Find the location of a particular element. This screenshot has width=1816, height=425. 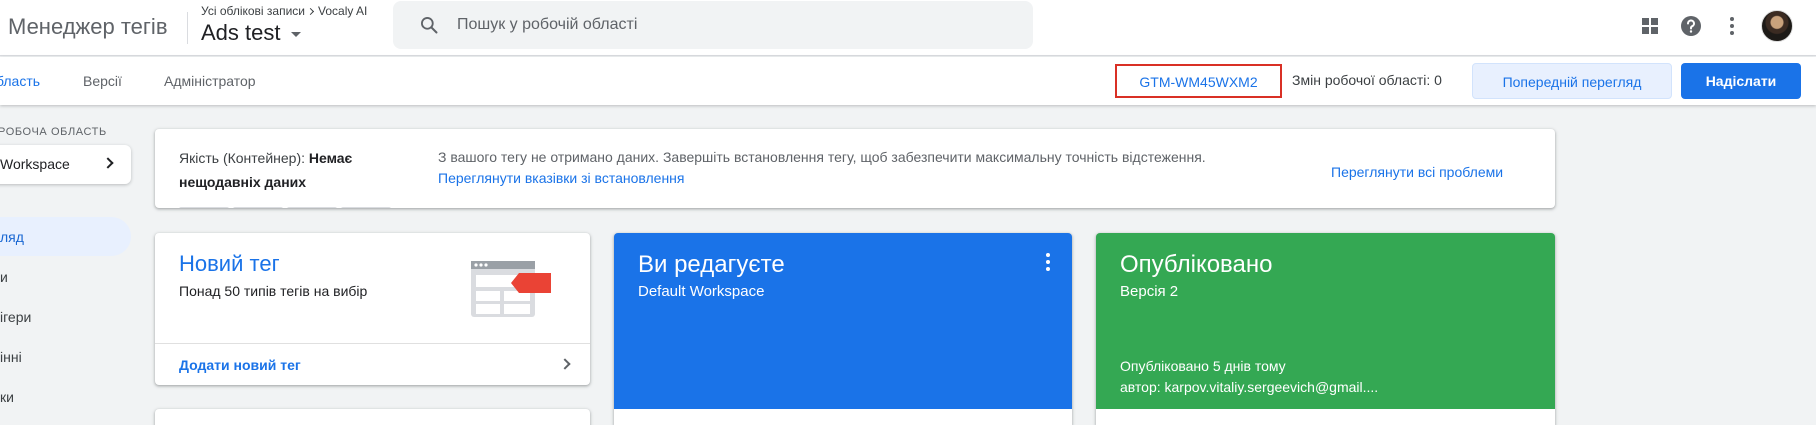

sidebar-item-triggers: ігери is located at coordinates (15, 317).